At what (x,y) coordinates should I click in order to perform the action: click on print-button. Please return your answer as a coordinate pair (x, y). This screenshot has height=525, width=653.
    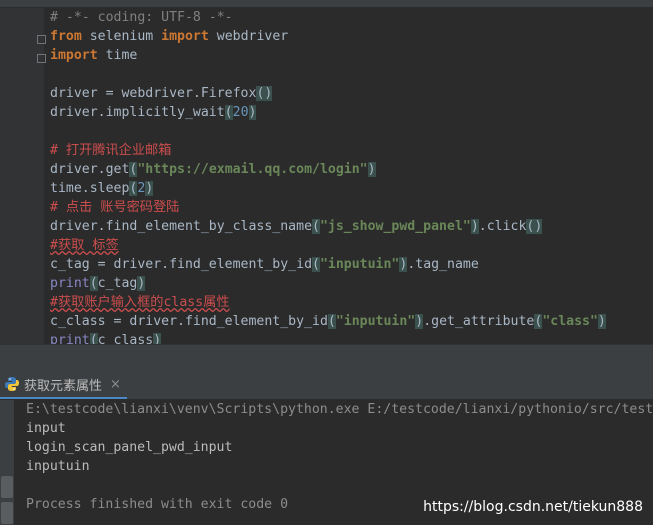
    Looking at the image, I should click on (7, 513).